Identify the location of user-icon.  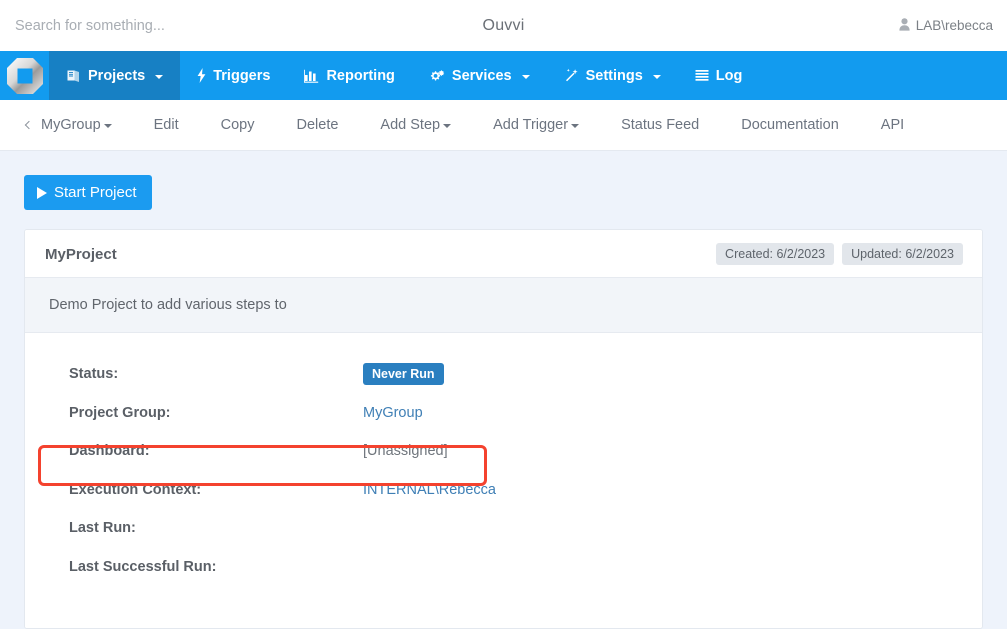
(904, 25).